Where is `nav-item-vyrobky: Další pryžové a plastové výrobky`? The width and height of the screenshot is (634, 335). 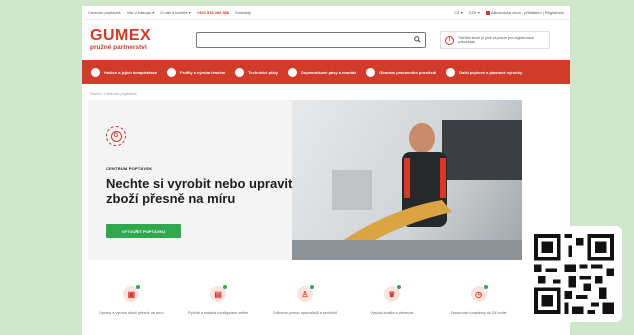
nav-item-vyrobky: Další pryžové a plastové výrobky is located at coordinates (484, 72).